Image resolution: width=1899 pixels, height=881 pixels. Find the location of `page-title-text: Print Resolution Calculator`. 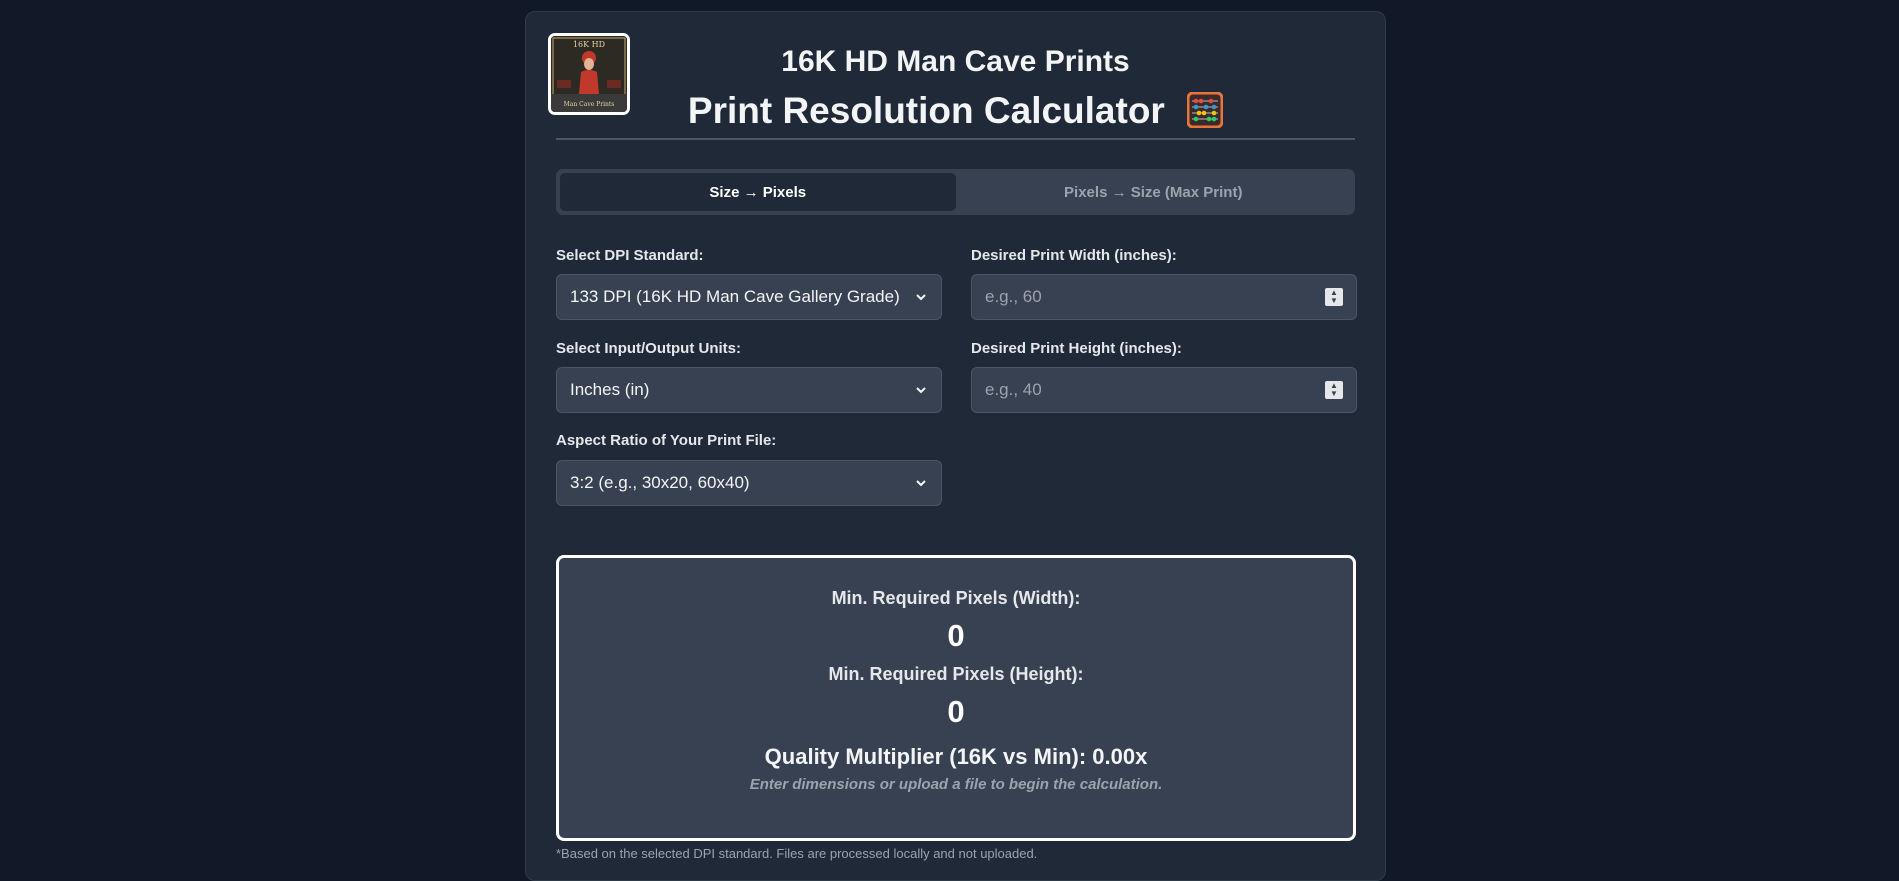

page-title-text: Print Resolution Calculator is located at coordinates (926, 110).